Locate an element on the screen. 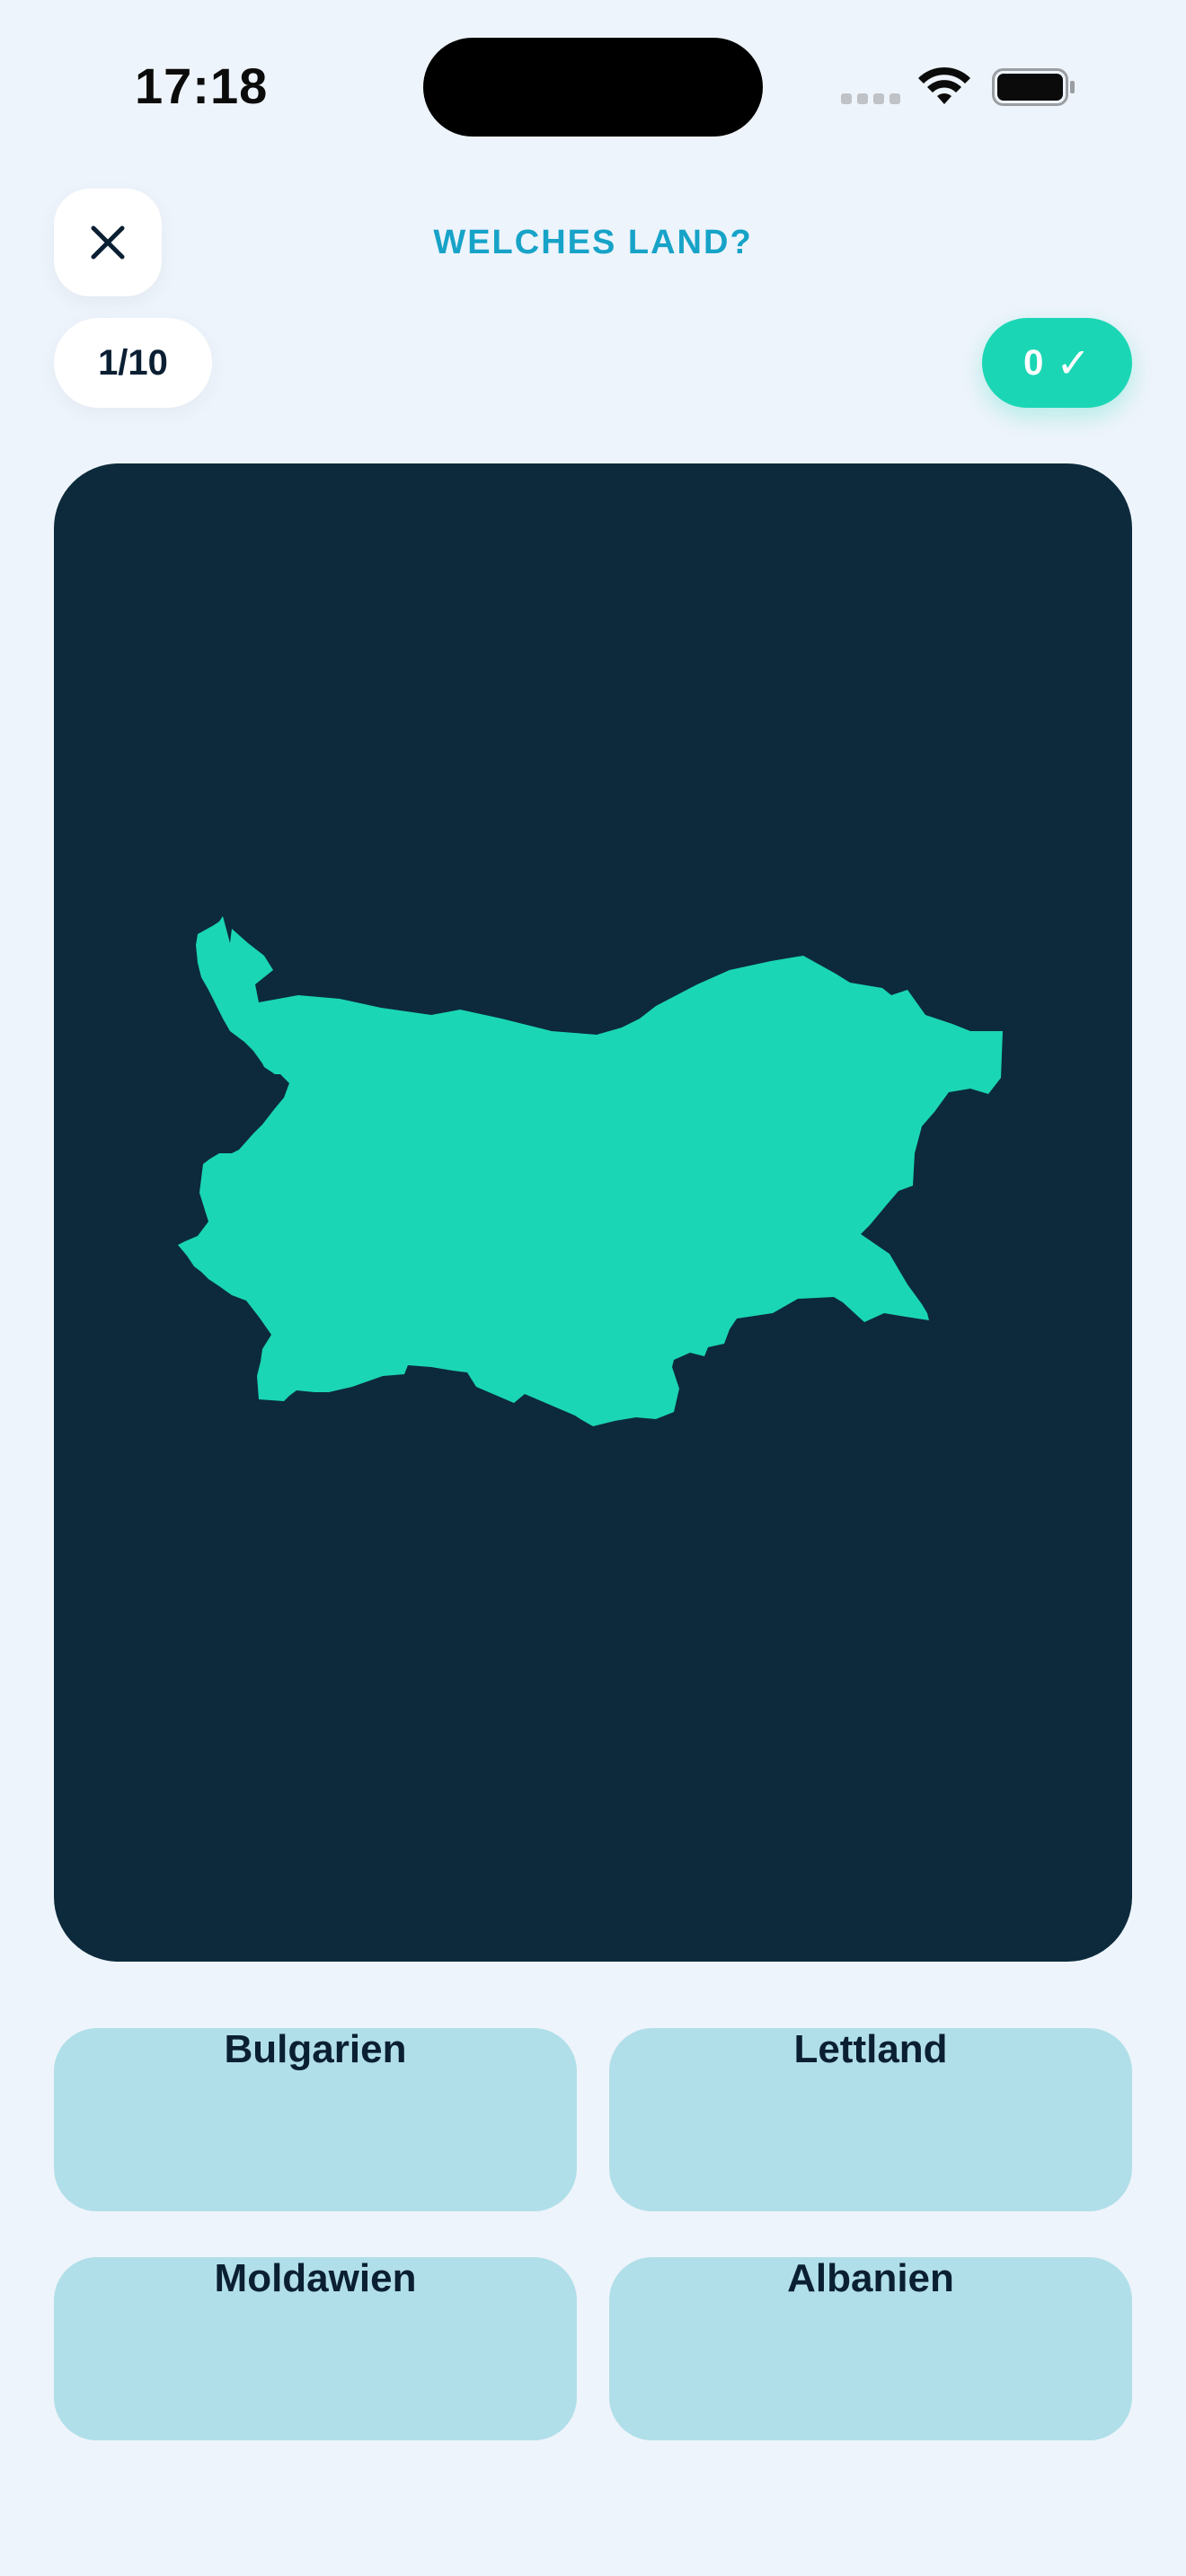  score-value: 0 is located at coordinates (1033, 362).